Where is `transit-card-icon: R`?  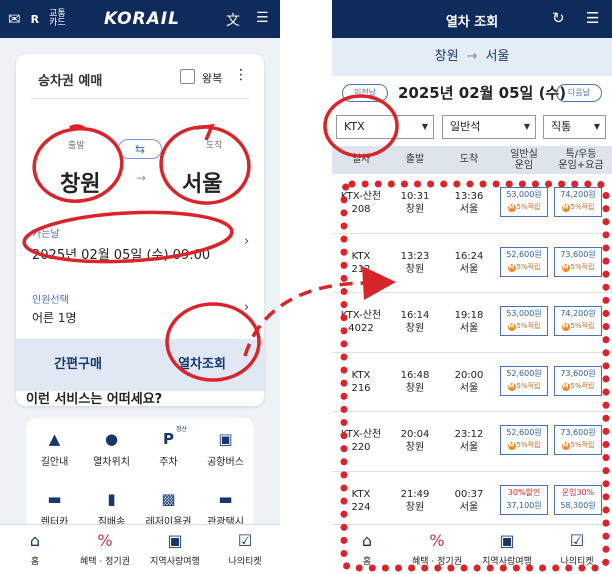
transit-card-icon: R is located at coordinates (35, 19).